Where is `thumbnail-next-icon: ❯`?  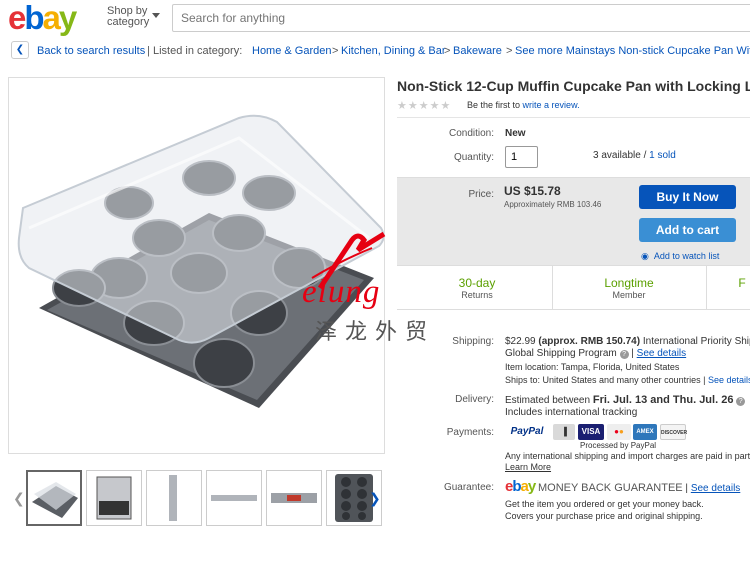 thumbnail-next-icon: ❯ is located at coordinates (375, 498).